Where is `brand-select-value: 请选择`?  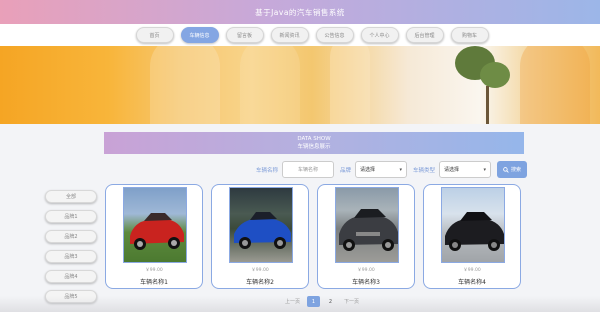
brand-select-value: 请选择 is located at coordinates (368, 170).